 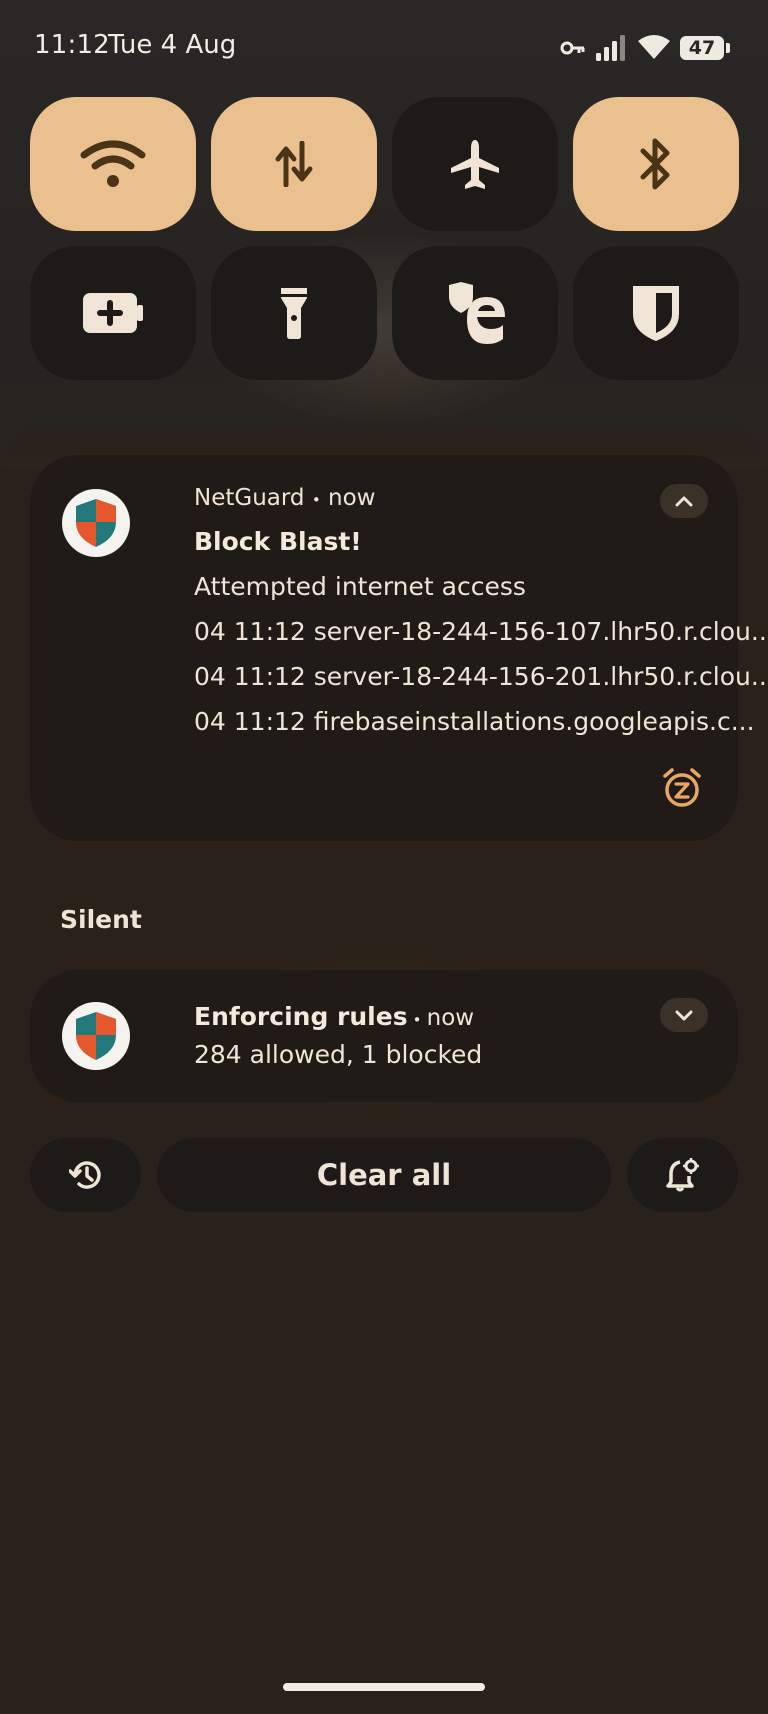 I want to click on date: Tue 4 Aug, so click(x=172, y=45).